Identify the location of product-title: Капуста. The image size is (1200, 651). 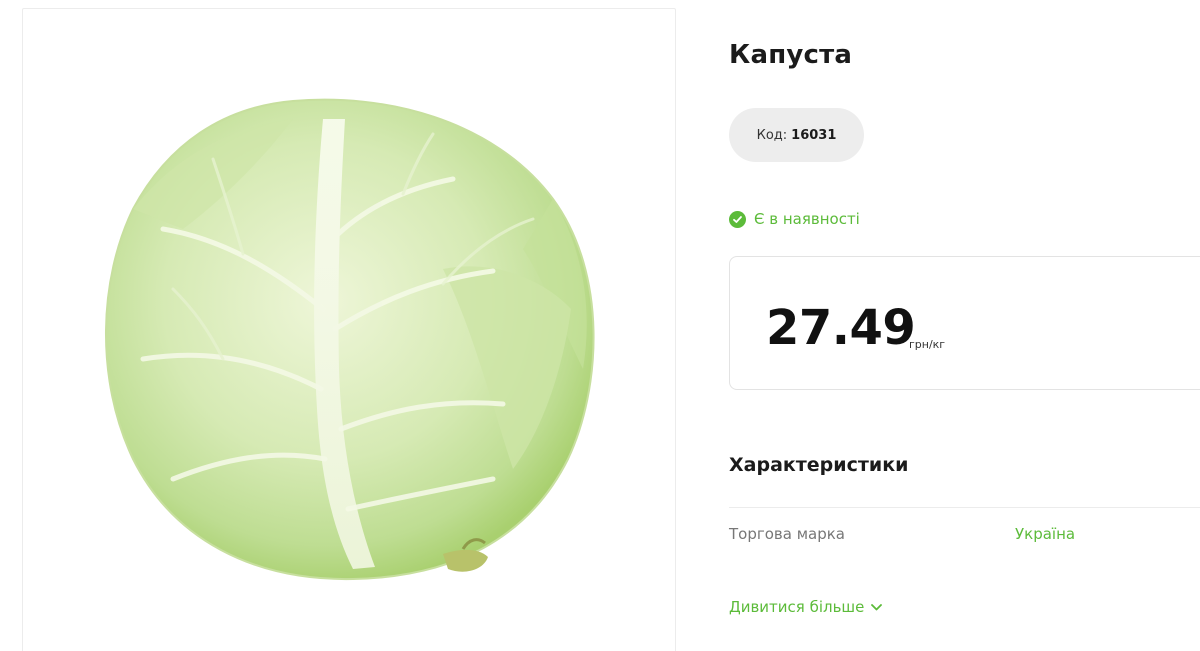
(791, 55).